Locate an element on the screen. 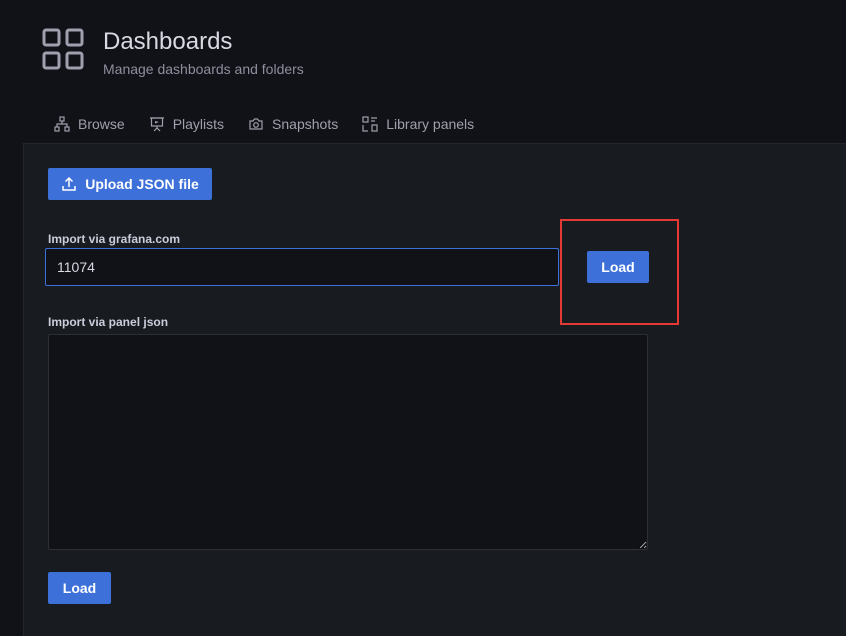  grafana-id-input is located at coordinates (302, 267).